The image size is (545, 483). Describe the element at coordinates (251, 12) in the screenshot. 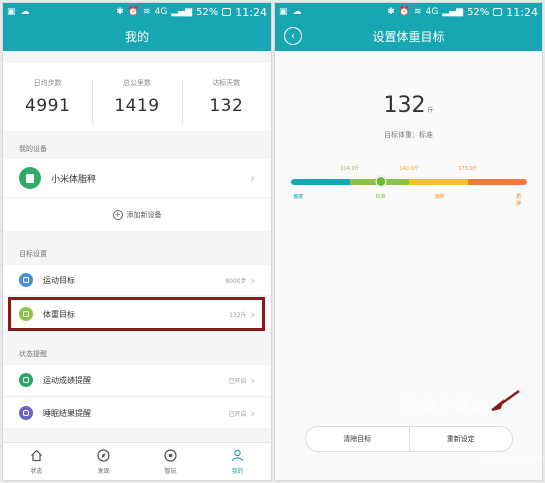

I see `clock: 11:24` at that location.